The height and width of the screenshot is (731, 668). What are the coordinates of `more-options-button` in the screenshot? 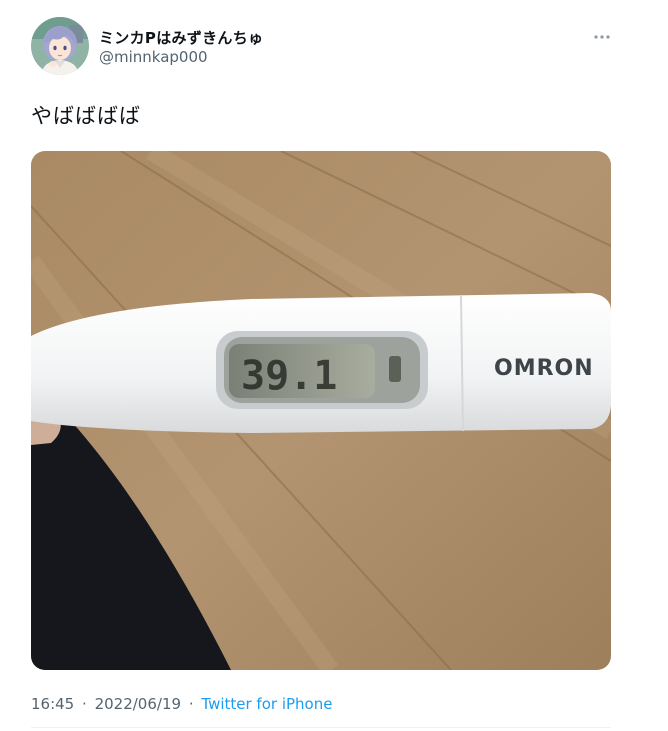 It's located at (602, 37).